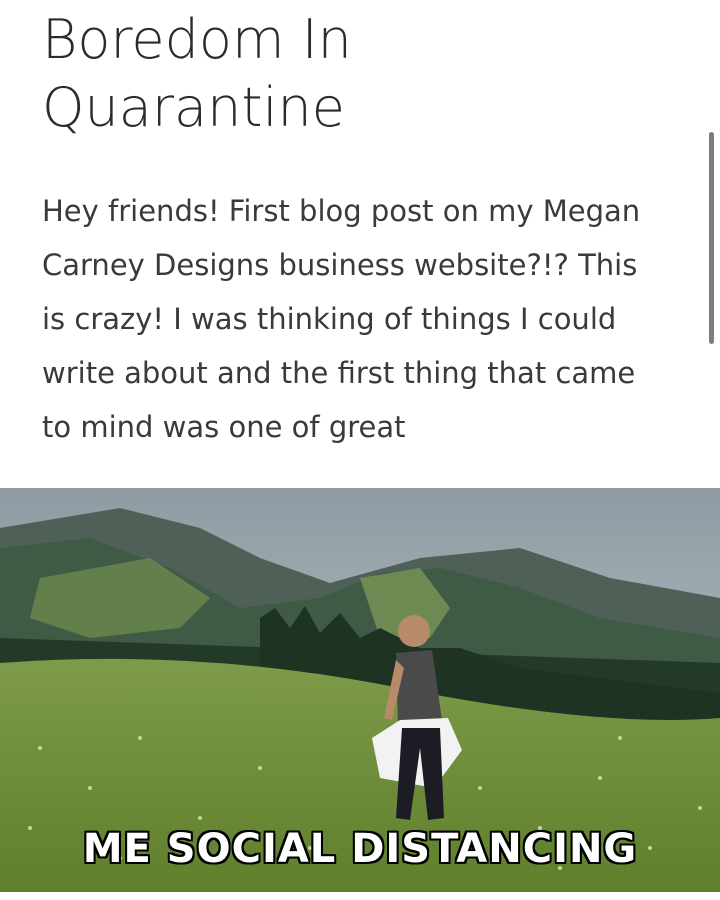 Image resolution: width=720 pixels, height=900 pixels. I want to click on post-title-line: Quarantine, so click(193, 107).